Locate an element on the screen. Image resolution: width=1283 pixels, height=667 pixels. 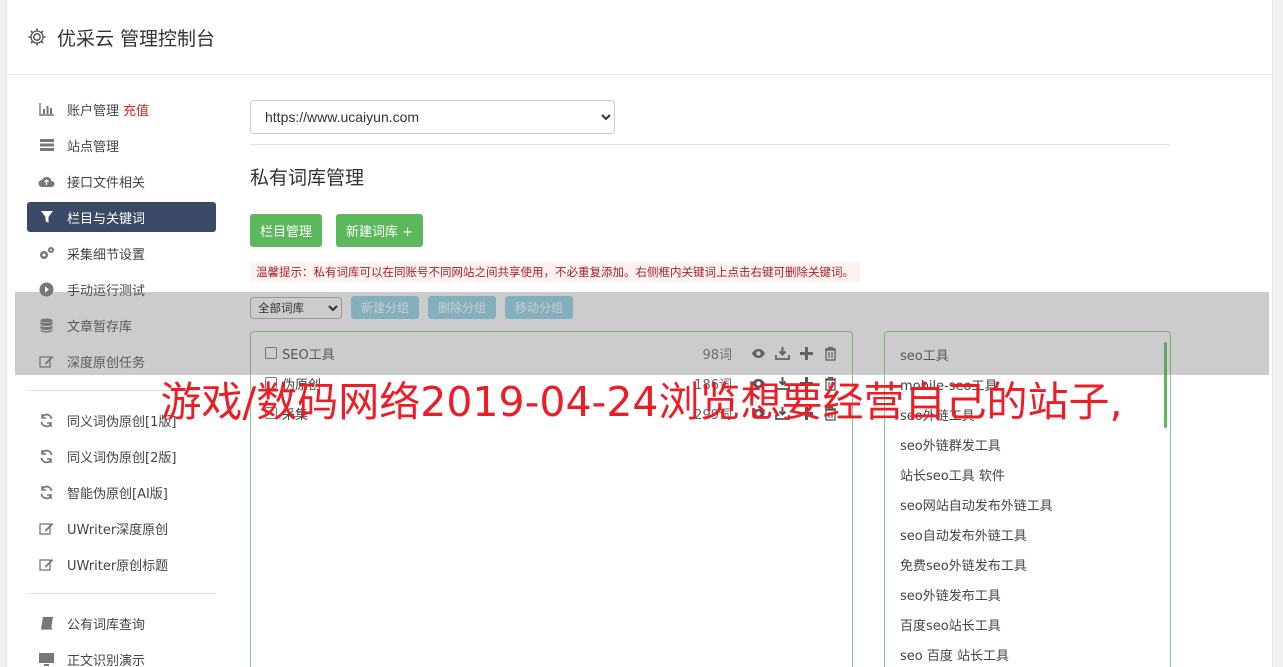
sidebar-item-synonym-v2: 同义词伪原创[2版] is located at coordinates (121, 456).